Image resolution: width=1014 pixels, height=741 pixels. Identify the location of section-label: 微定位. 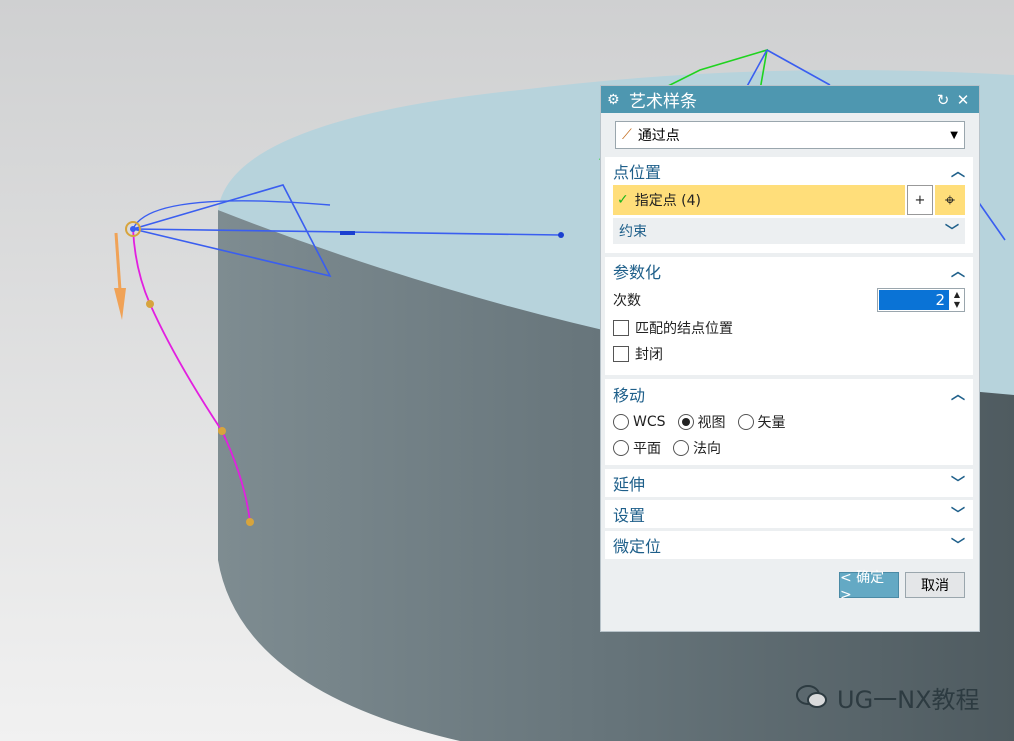
(637, 546).